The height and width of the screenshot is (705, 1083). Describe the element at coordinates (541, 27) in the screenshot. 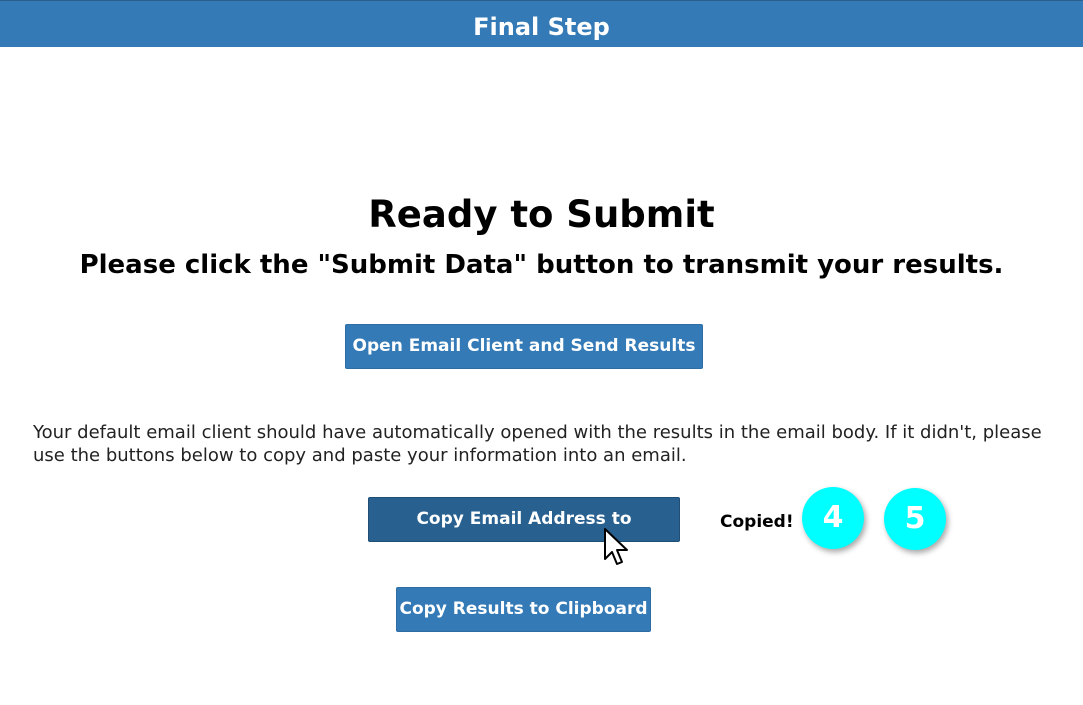

I see `page-title: Final Step` at that location.